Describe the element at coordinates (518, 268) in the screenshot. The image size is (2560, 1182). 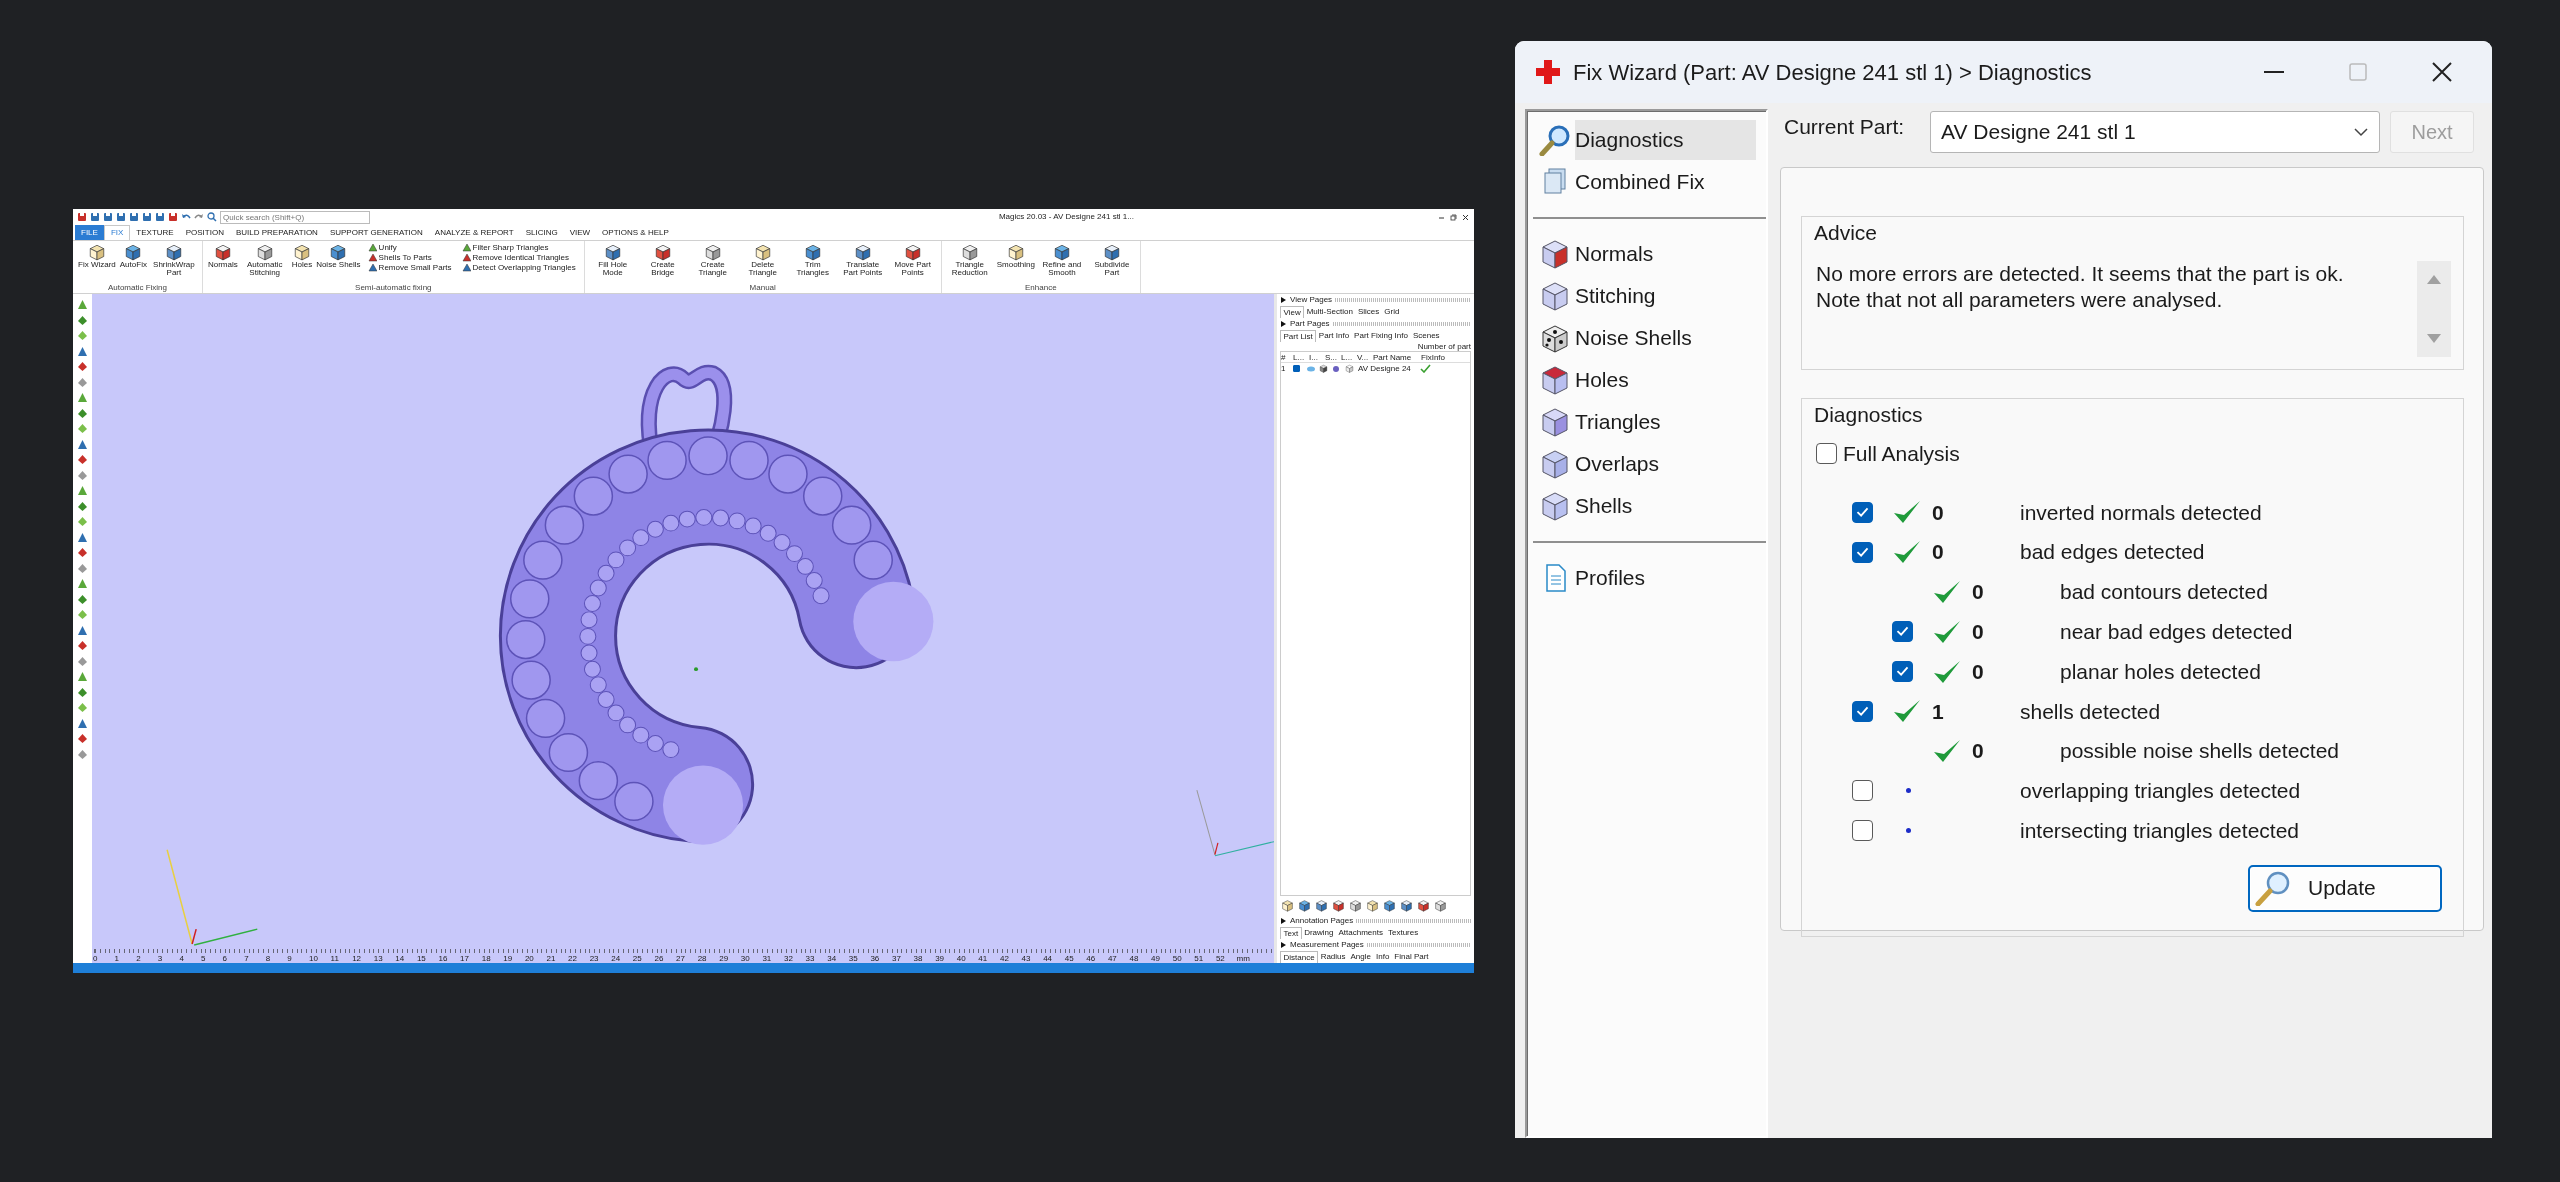
I see `ribbon-button: Detect Overlapping Triangles` at that location.